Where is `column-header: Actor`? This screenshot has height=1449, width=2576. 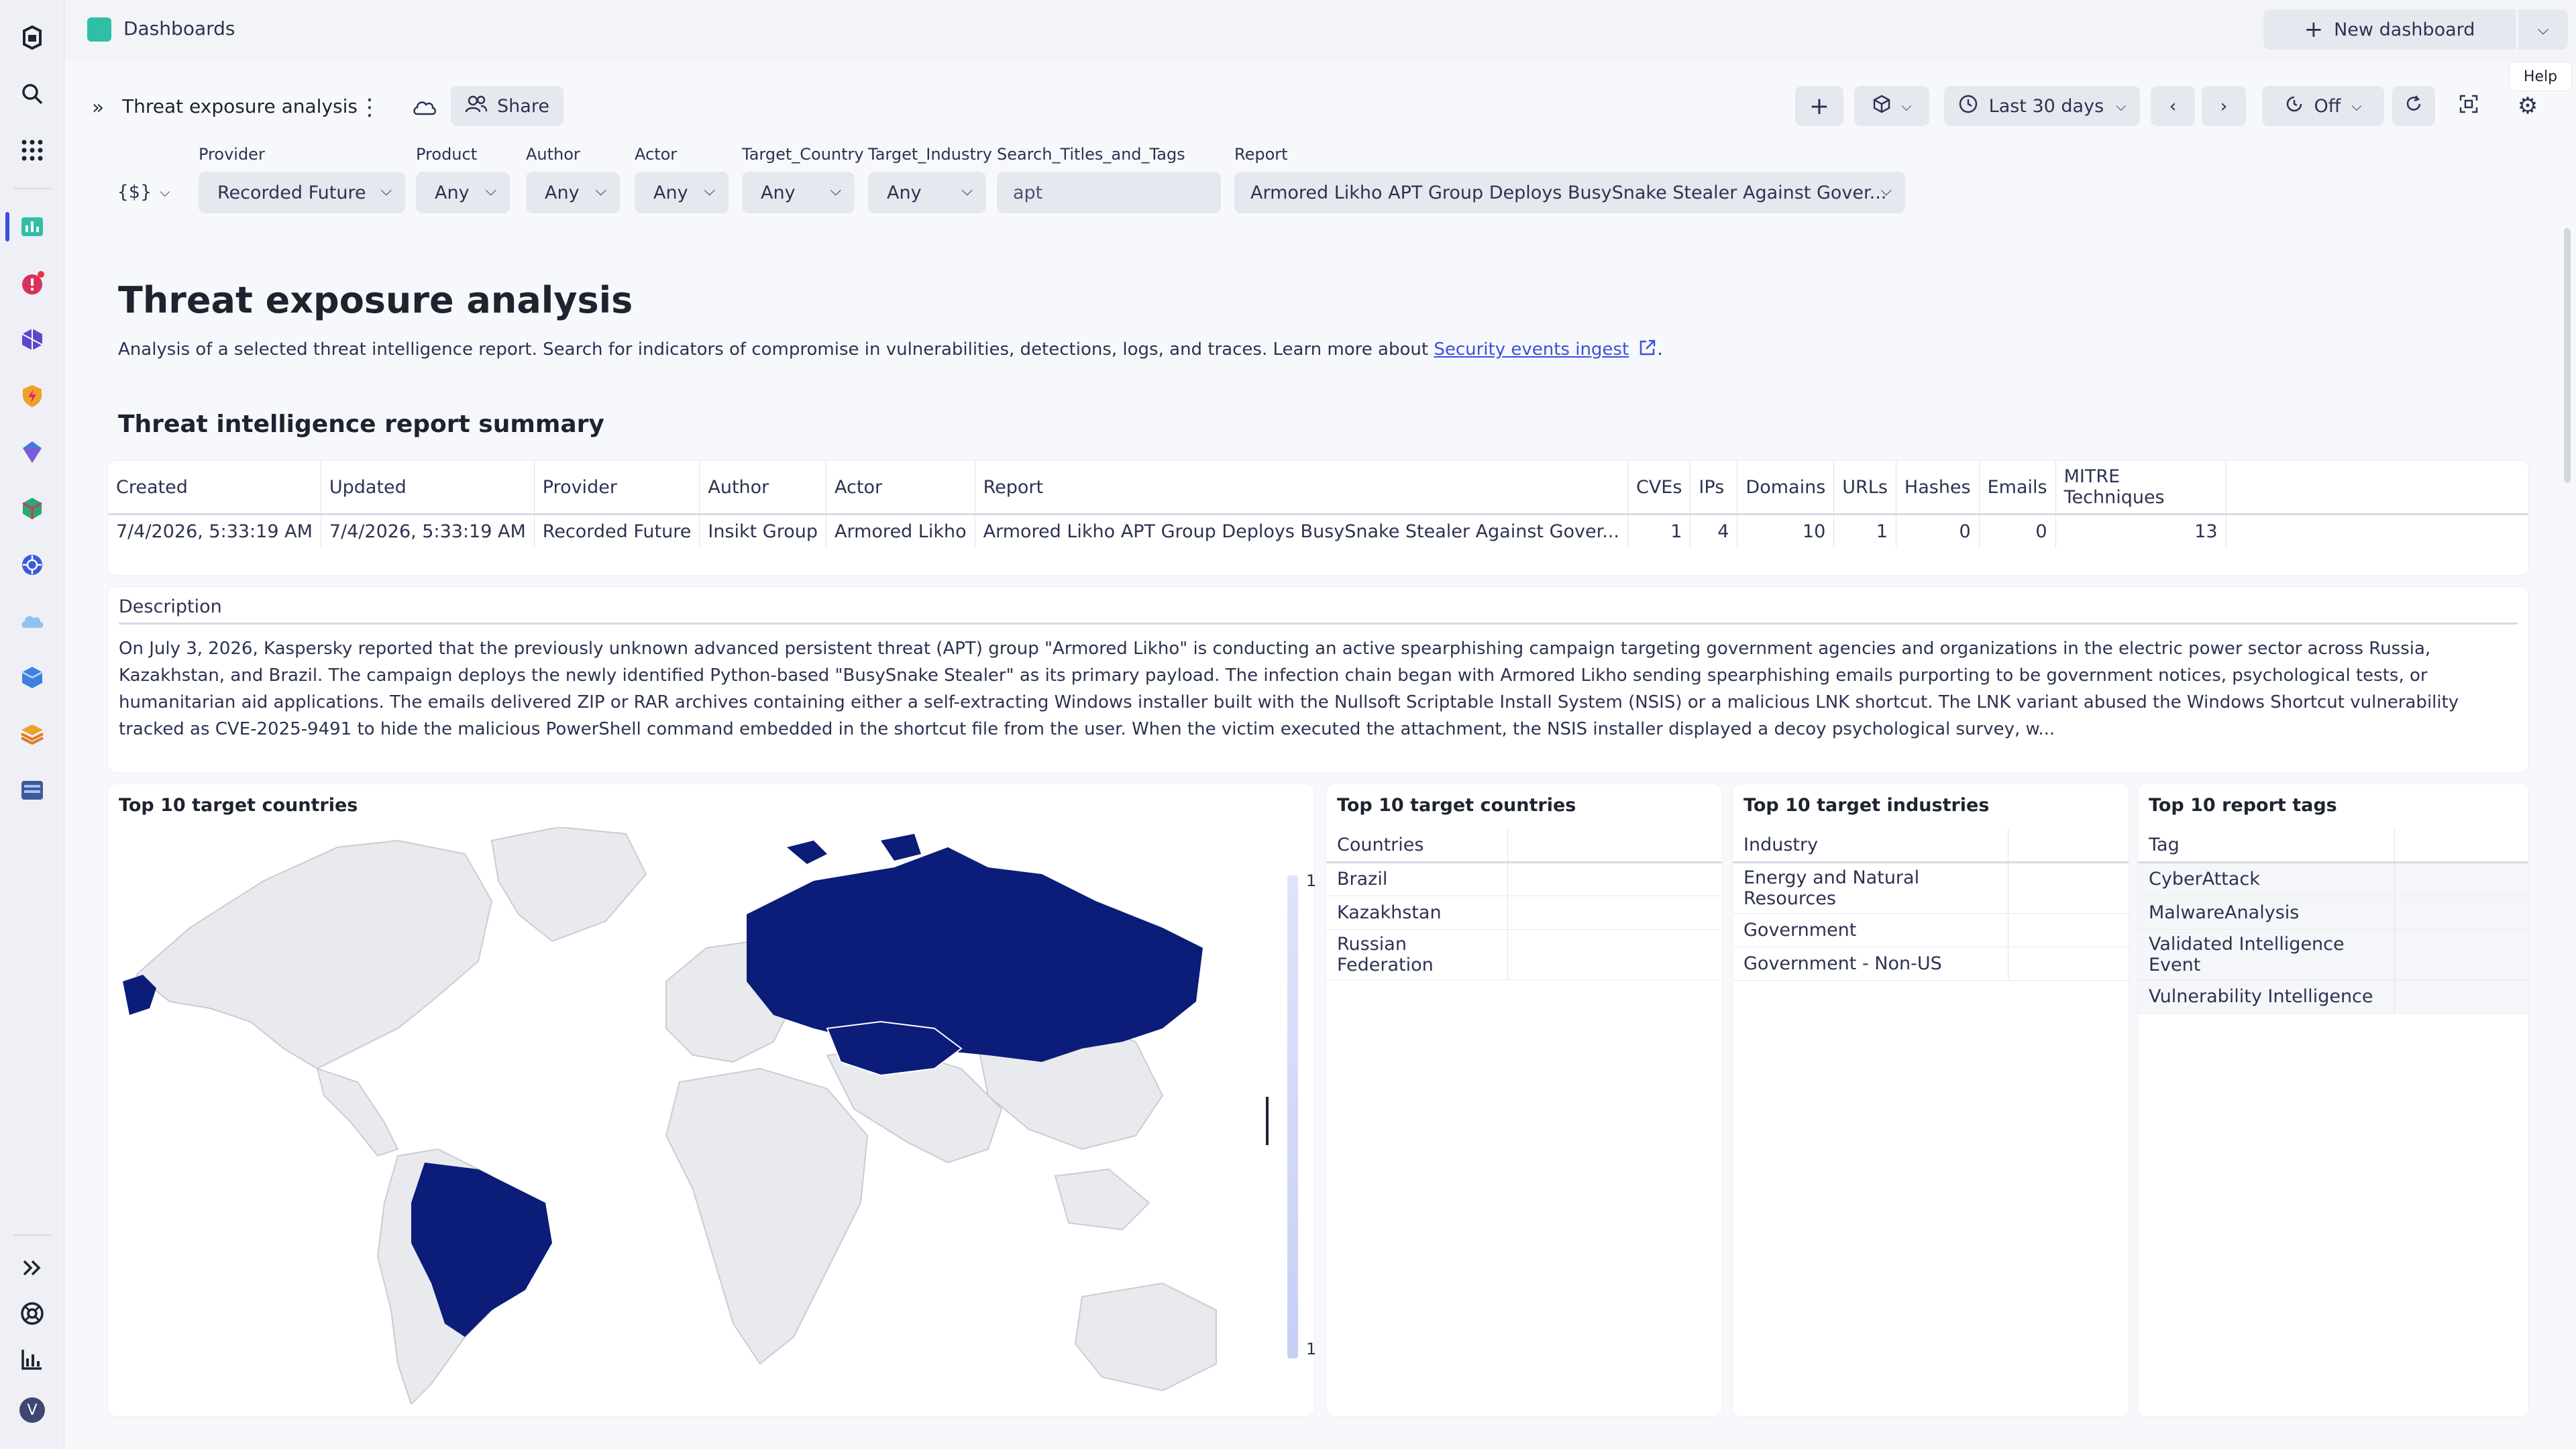
column-header: Actor is located at coordinates (900, 488).